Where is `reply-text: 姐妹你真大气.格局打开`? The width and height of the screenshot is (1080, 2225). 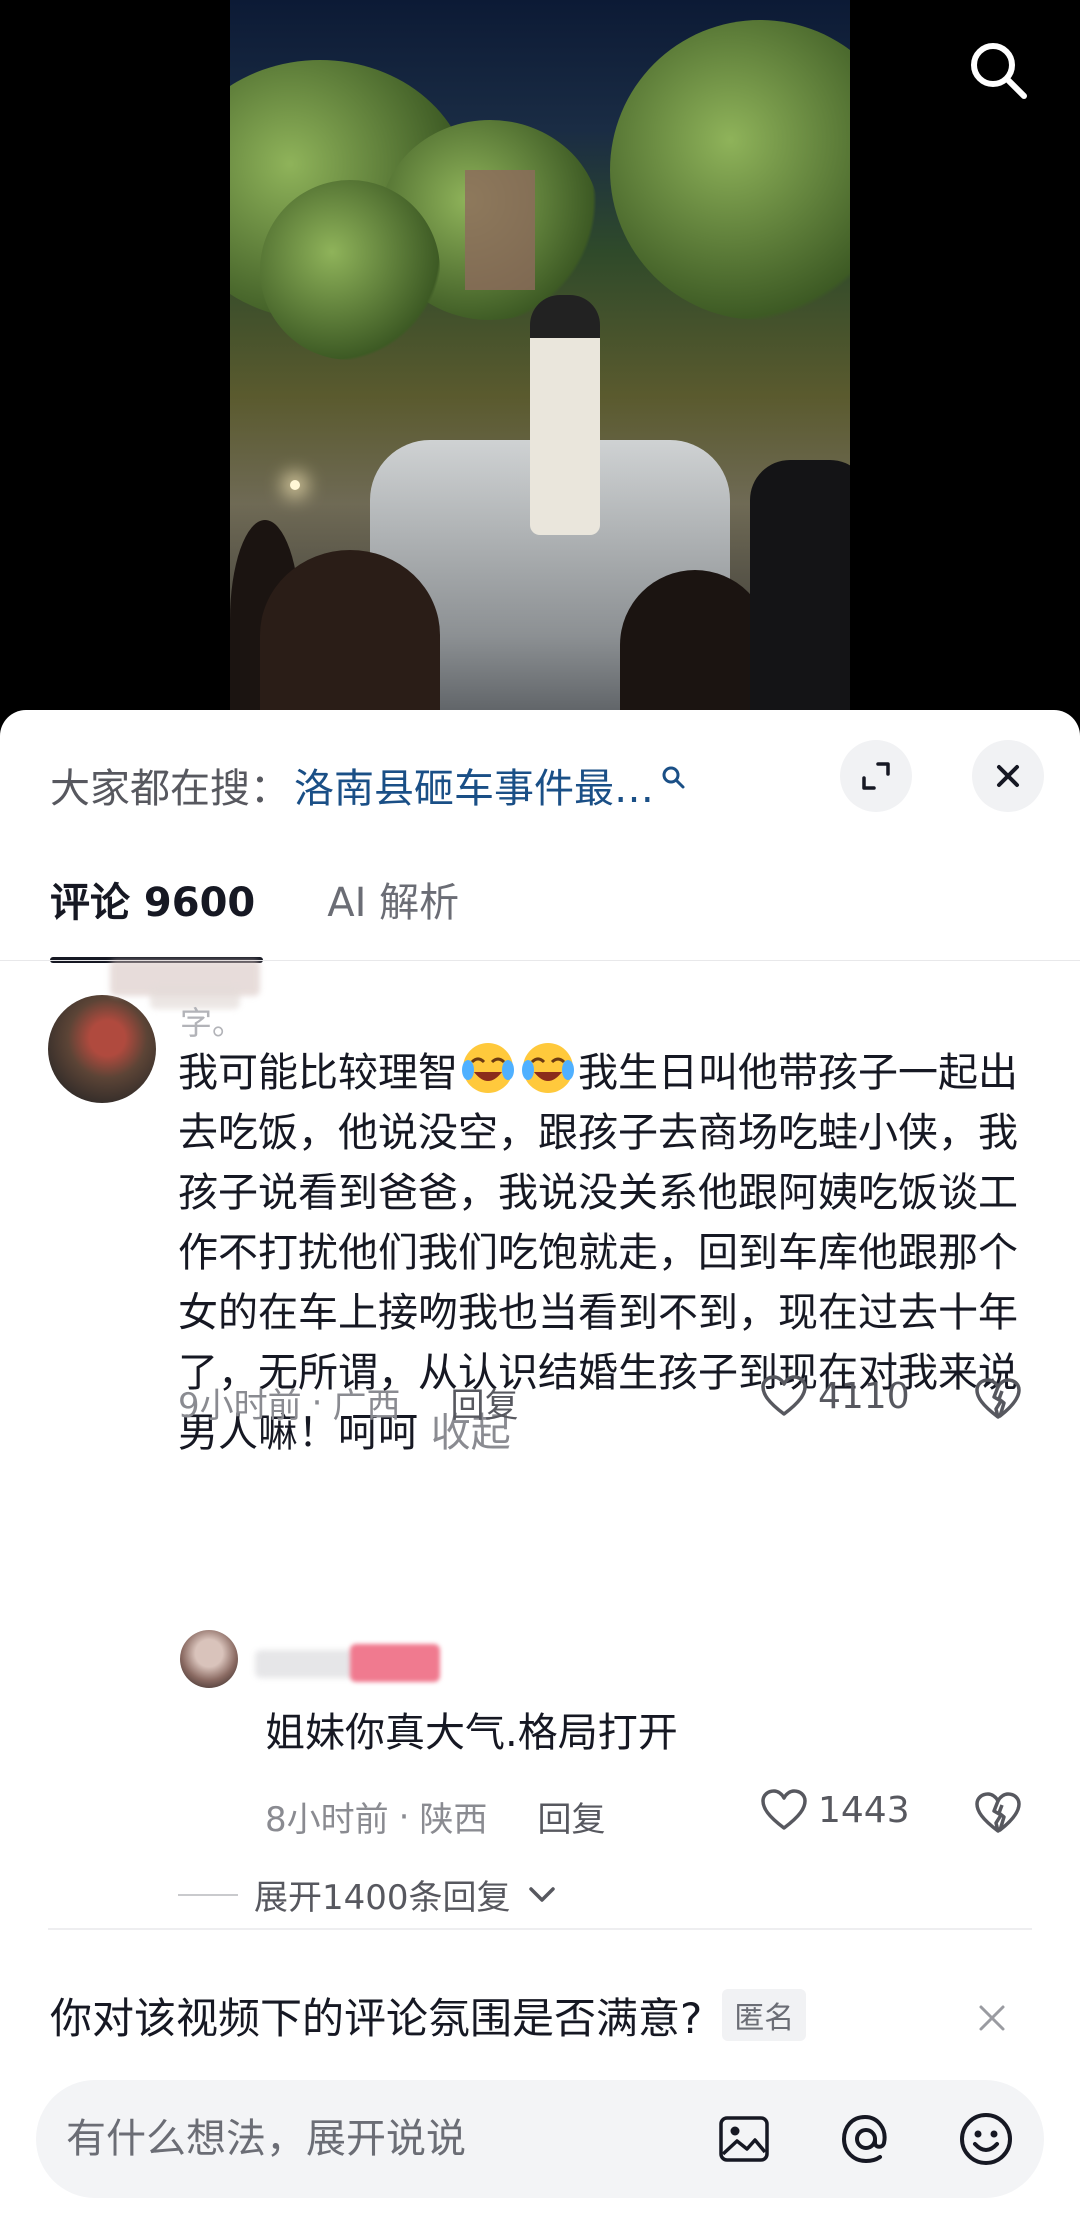
reply-text: 姐妹你真大气.格局打开 is located at coordinates (471, 1733).